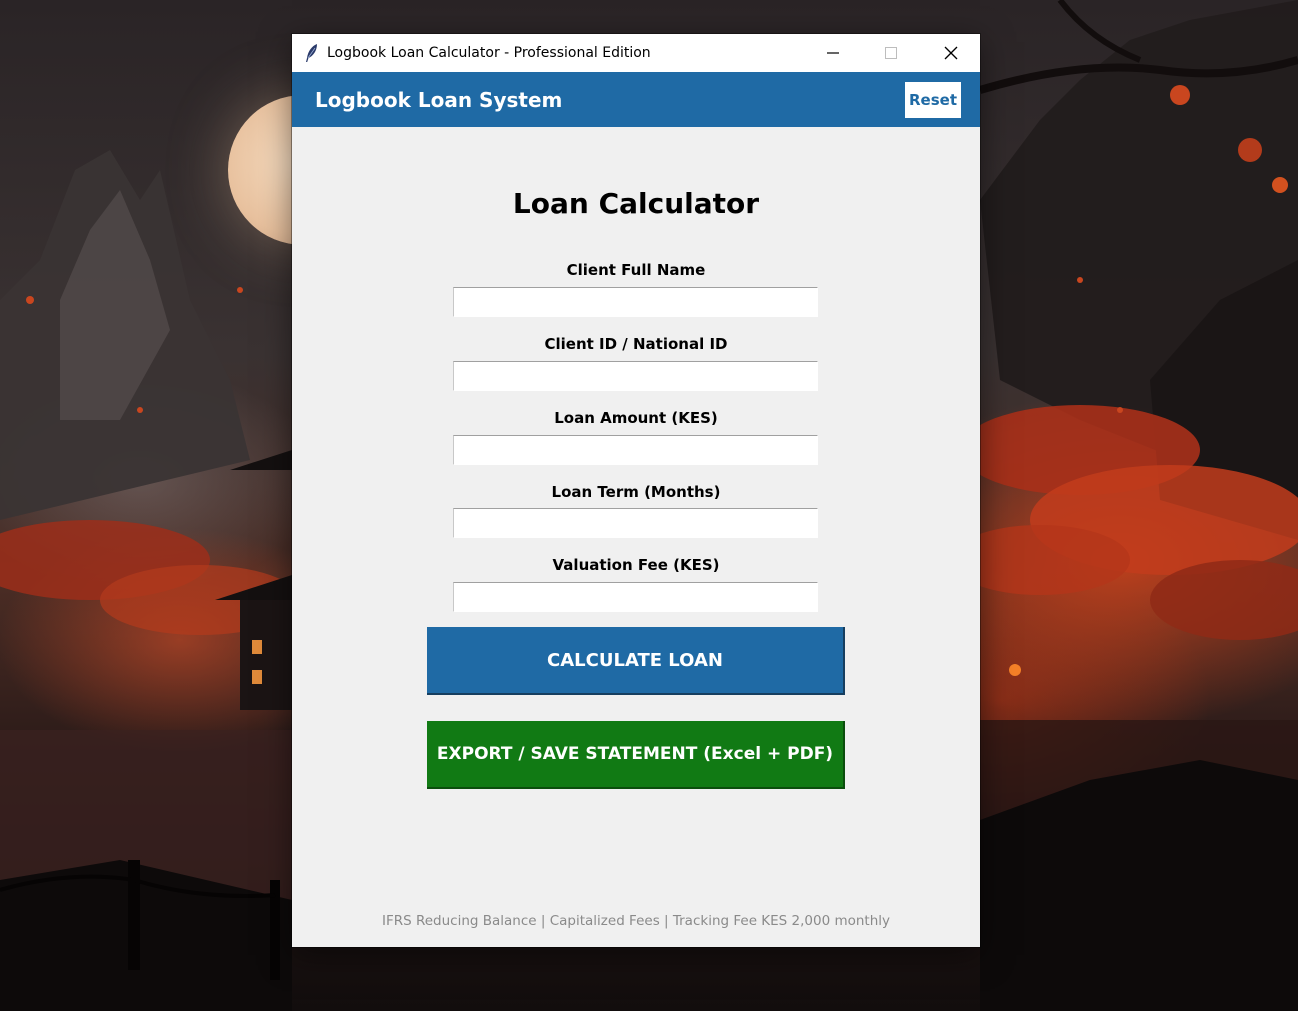 The height and width of the screenshot is (1011, 1298). I want to click on client-name-label: Client Full Name, so click(636, 270).